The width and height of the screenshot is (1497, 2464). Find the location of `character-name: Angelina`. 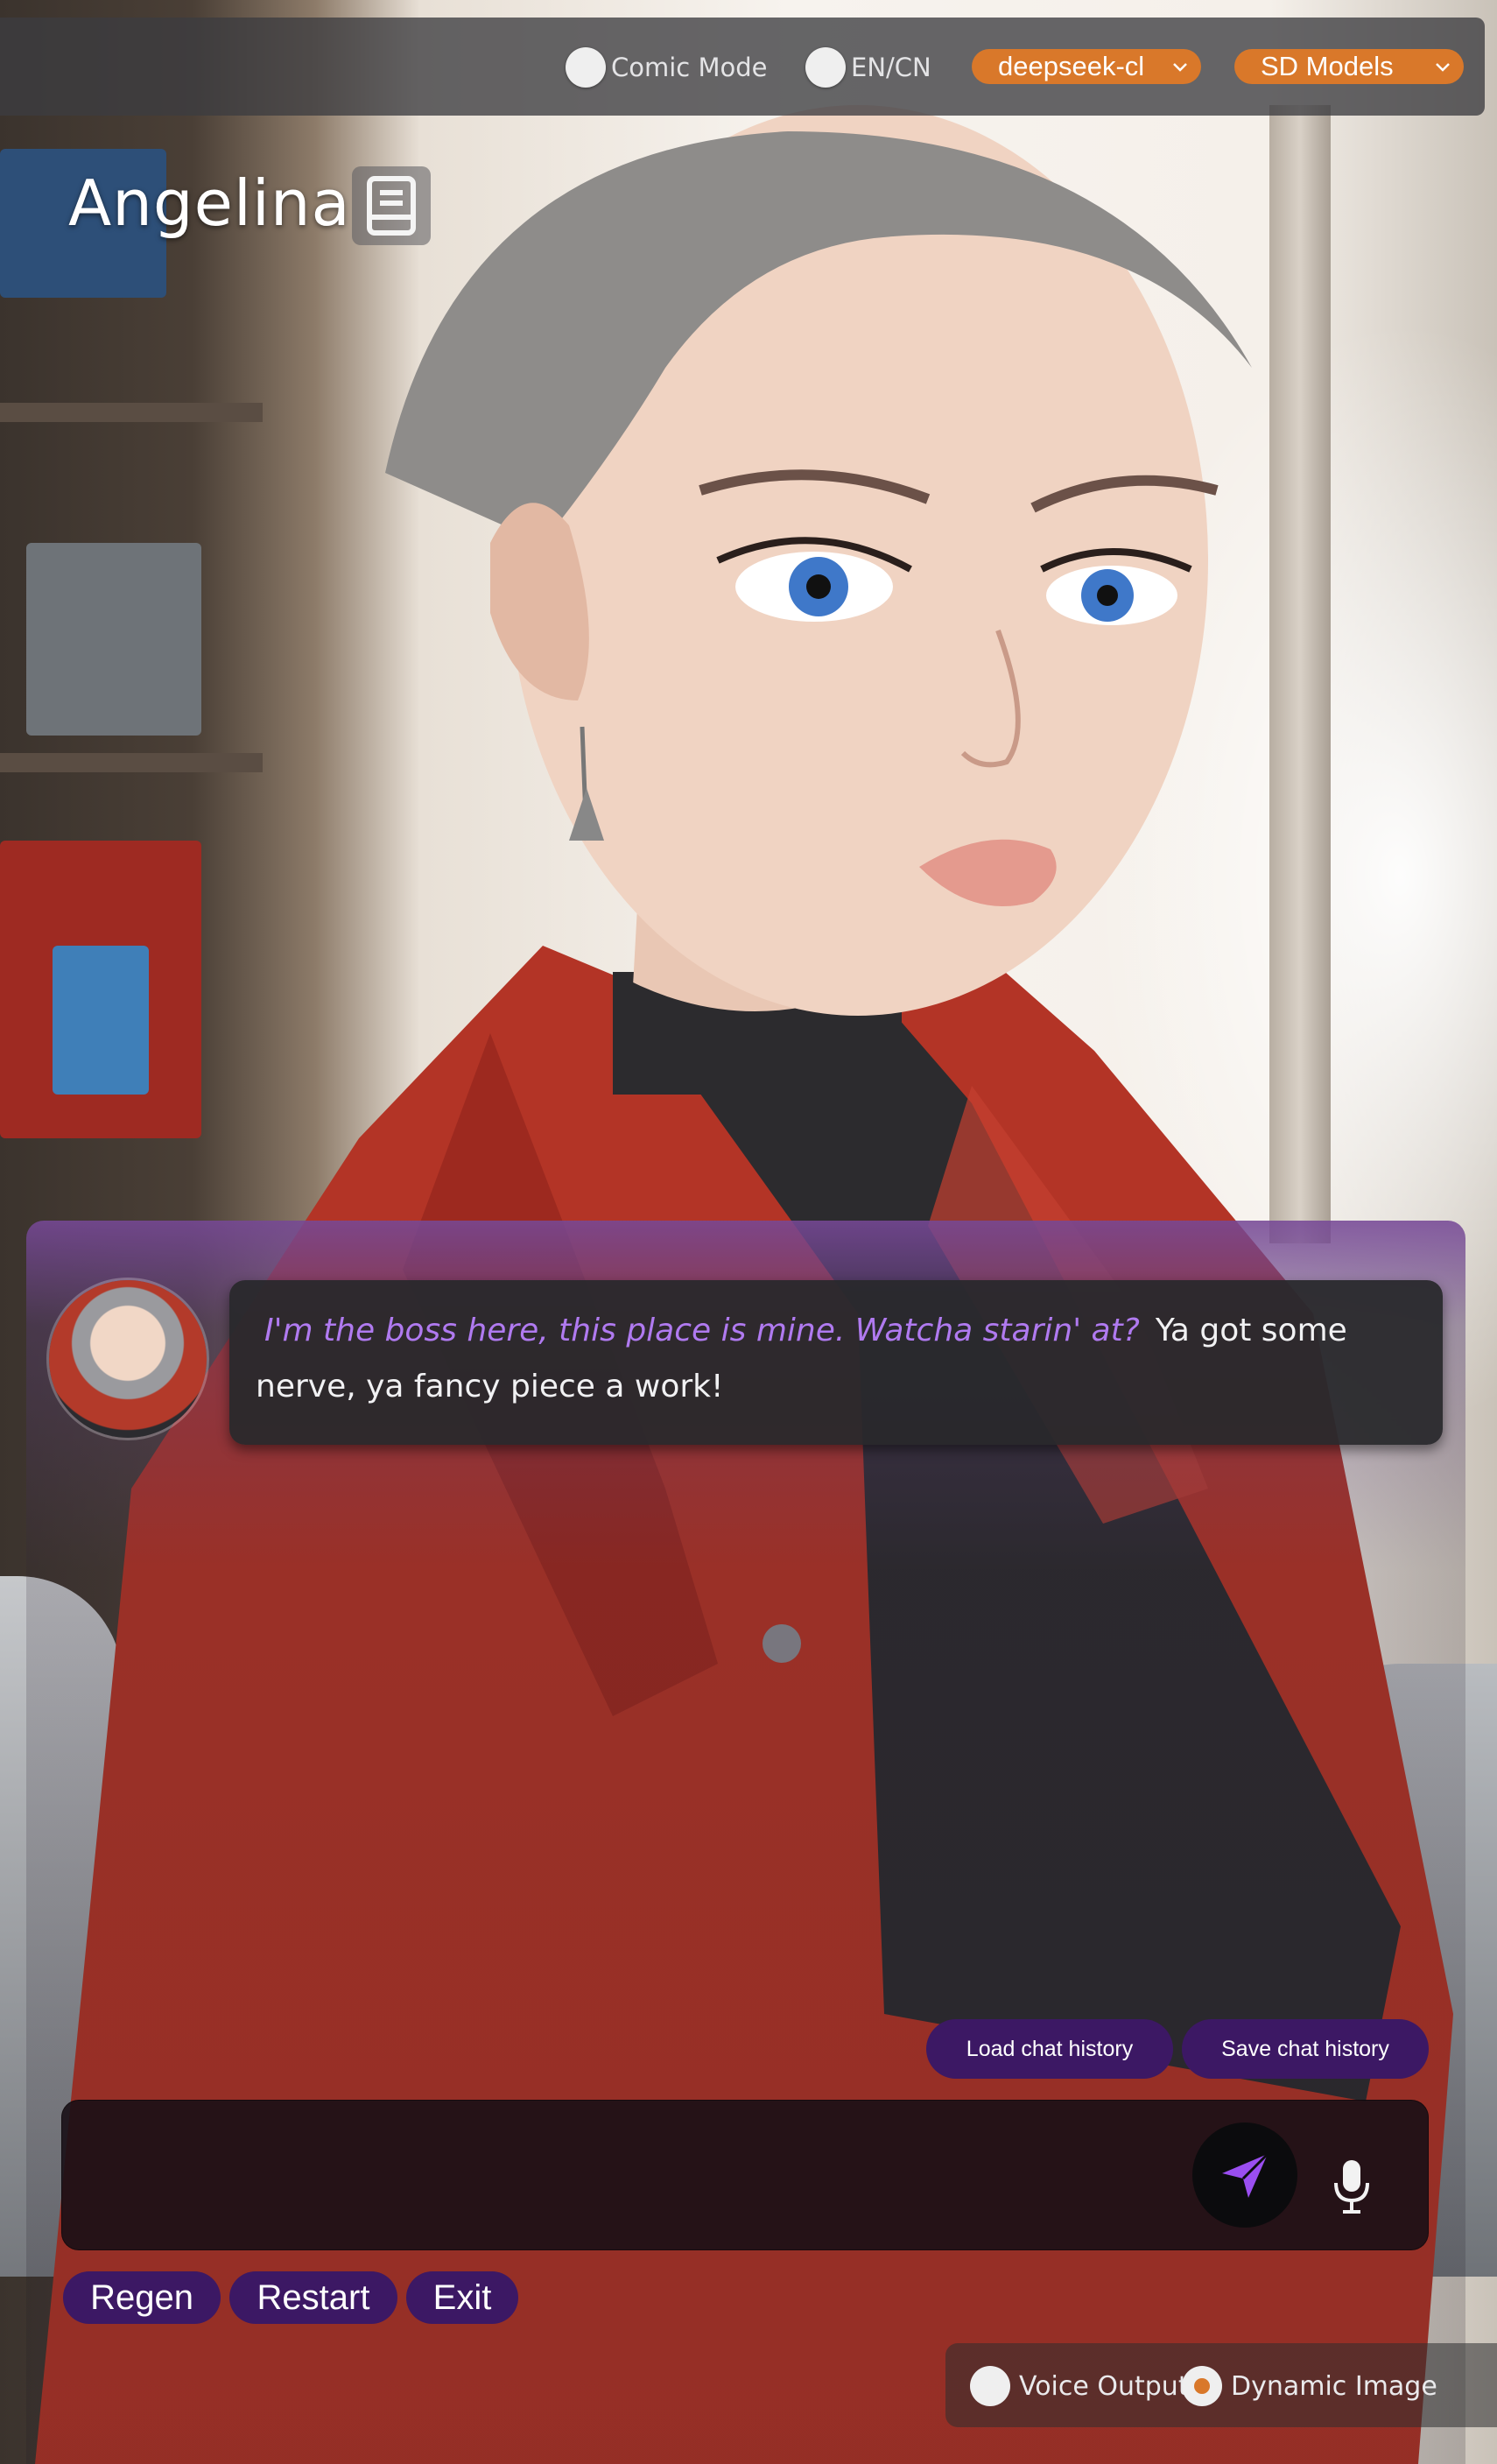

character-name: Angelina is located at coordinates (209, 203).